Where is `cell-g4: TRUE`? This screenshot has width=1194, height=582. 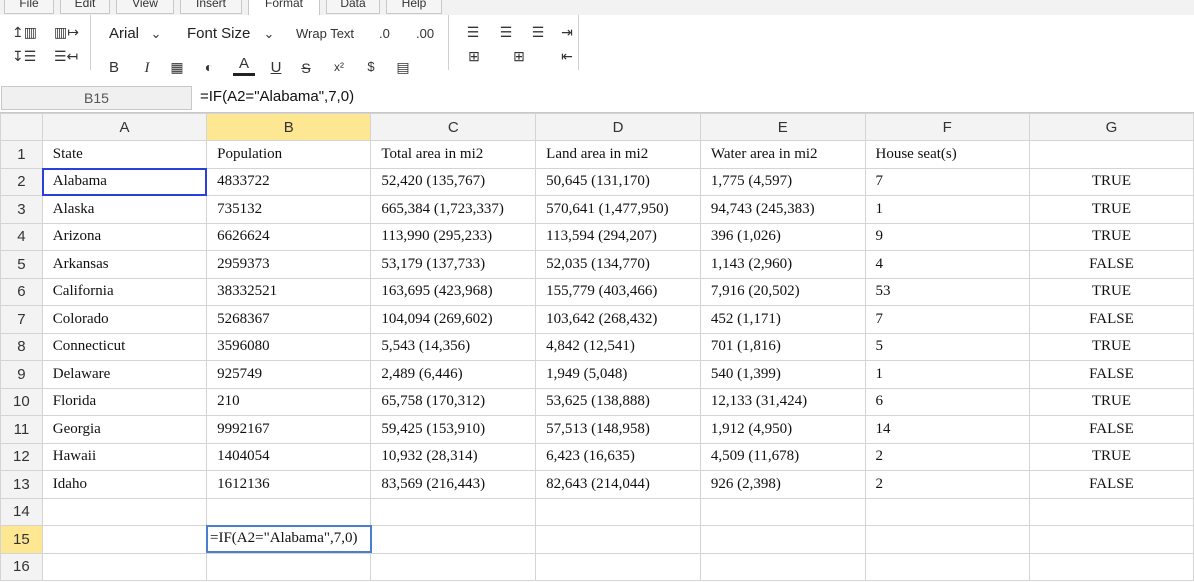
cell-g4: TRUE is located at coordinates (1111, 236).